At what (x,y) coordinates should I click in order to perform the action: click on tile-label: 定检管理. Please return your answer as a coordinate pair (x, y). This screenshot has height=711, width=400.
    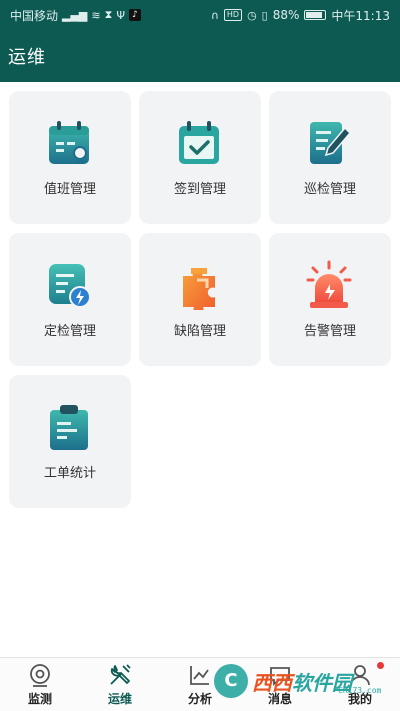
    Looking at the image, I should click on (69, 331).